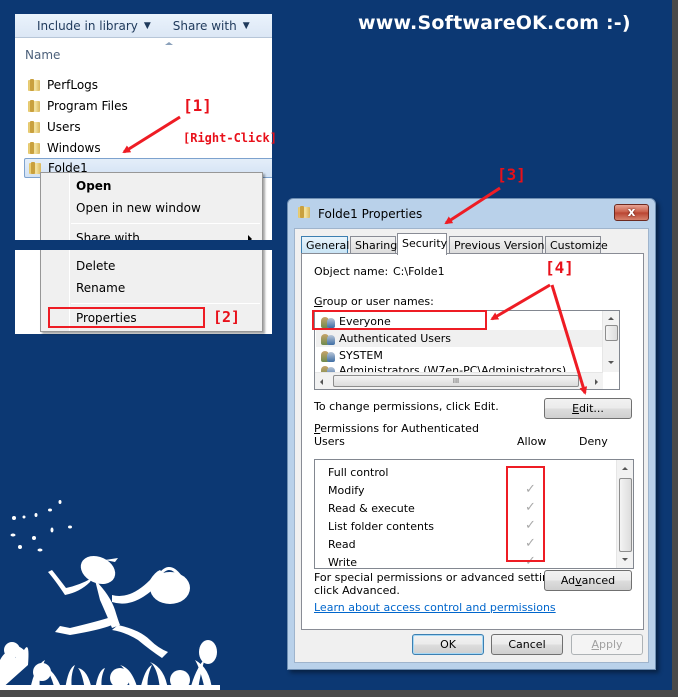 The image size is (678, 697). Describe the element at coordinates (343, 562) in the screenshot. I see `permission-write: Write` at that location.